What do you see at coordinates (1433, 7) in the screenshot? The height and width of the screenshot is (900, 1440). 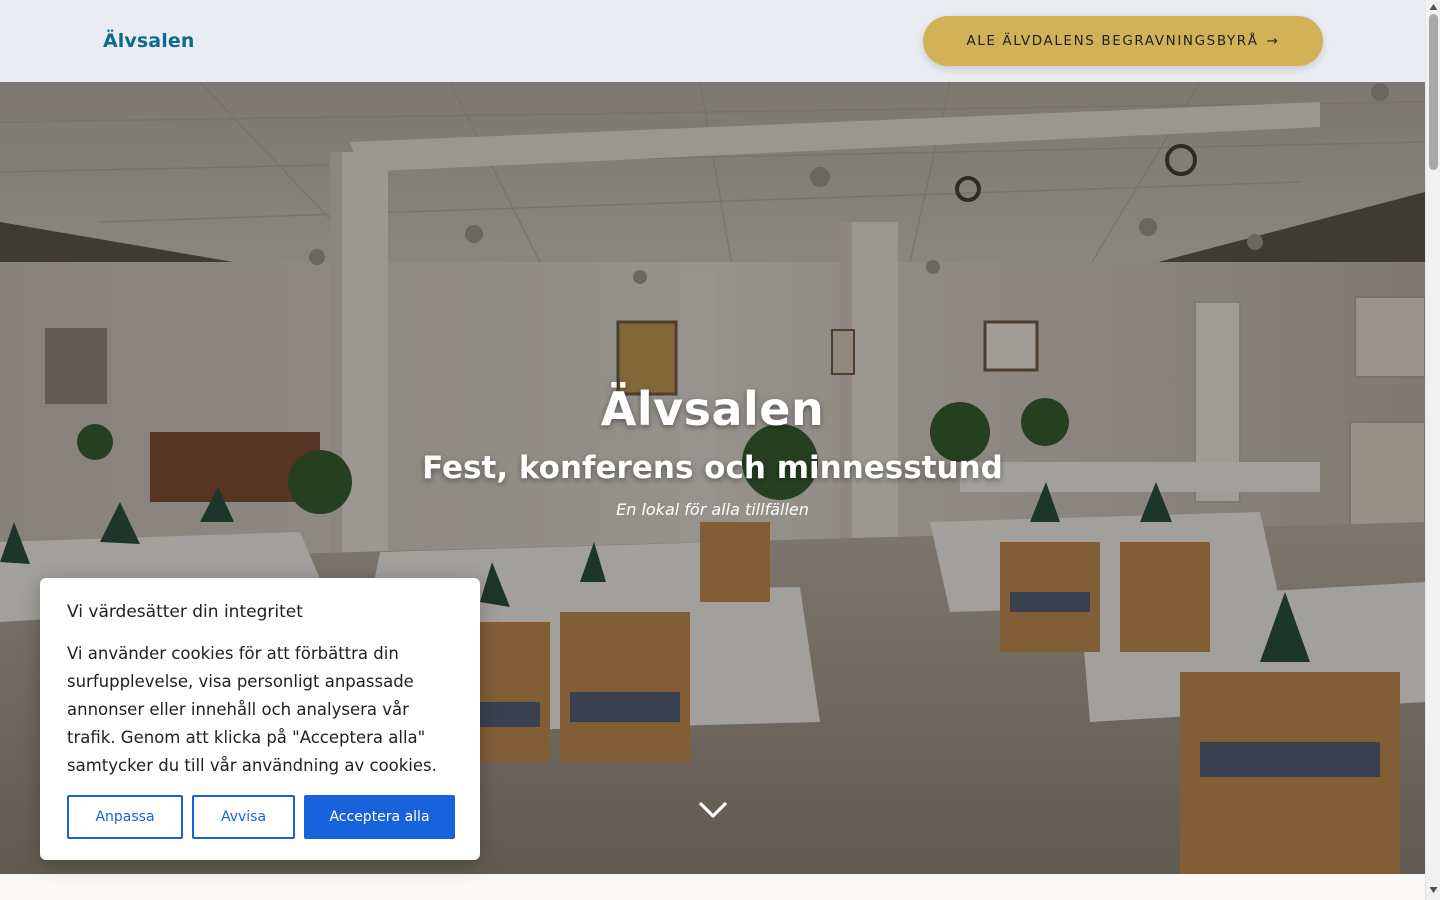 I see `scroll-up-arrow-icon` at bounding box center [1433, 7].